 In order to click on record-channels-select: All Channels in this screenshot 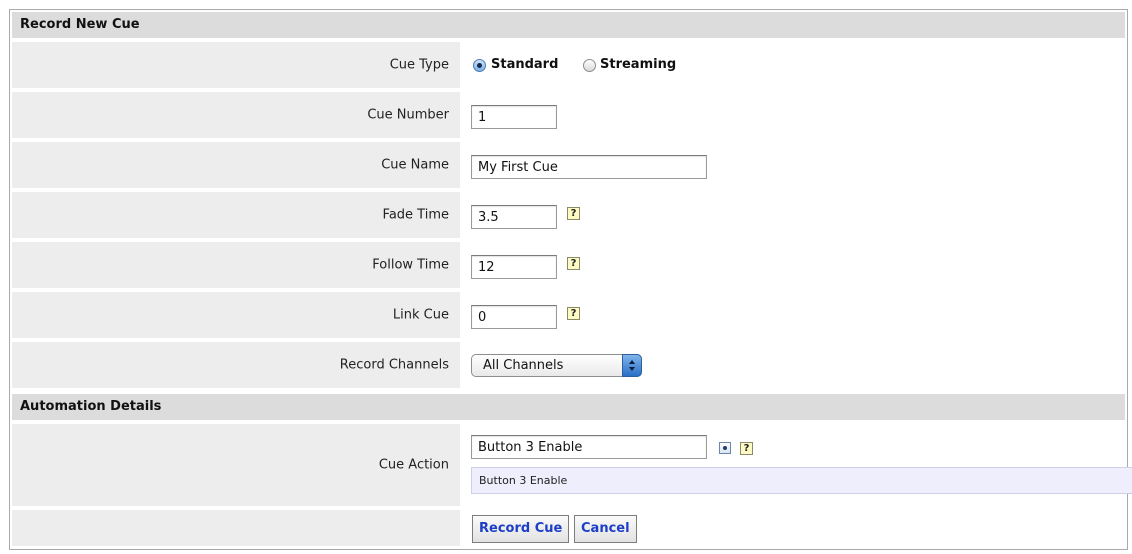, I will do `click(556, 365)`.